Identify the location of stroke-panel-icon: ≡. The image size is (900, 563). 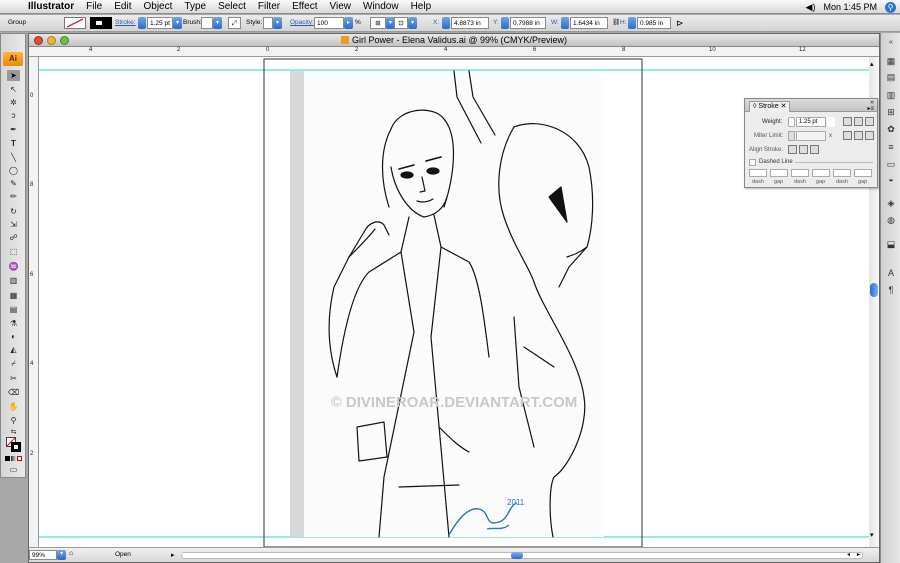
(891, 147).